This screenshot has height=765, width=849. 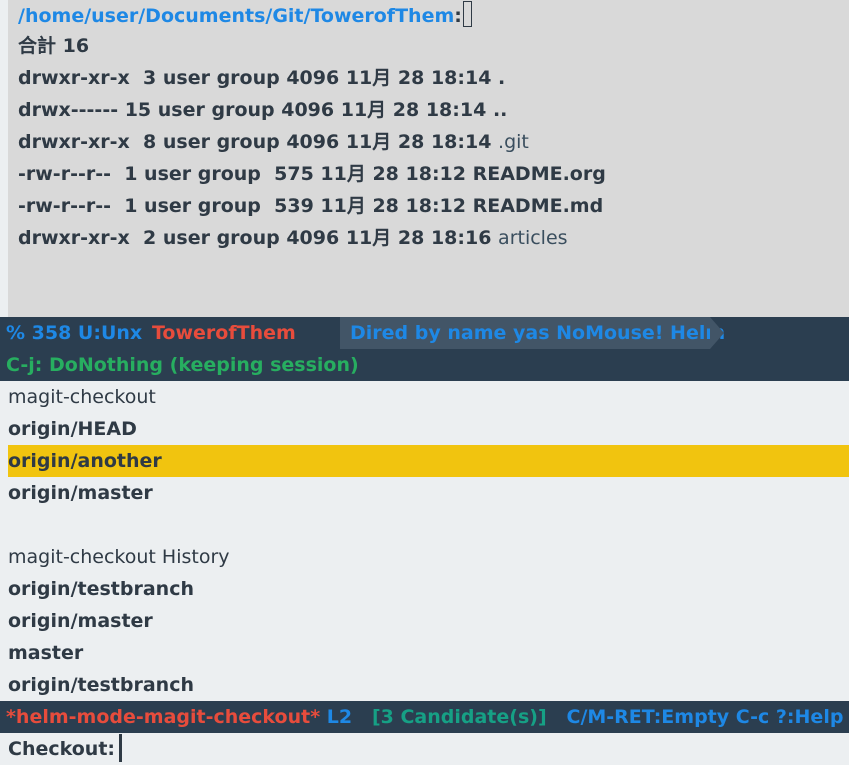 What do you see at coordinates (538, 206) in the screenshot?
I see `entry-name: README.md` at bounding box center [538, 206].